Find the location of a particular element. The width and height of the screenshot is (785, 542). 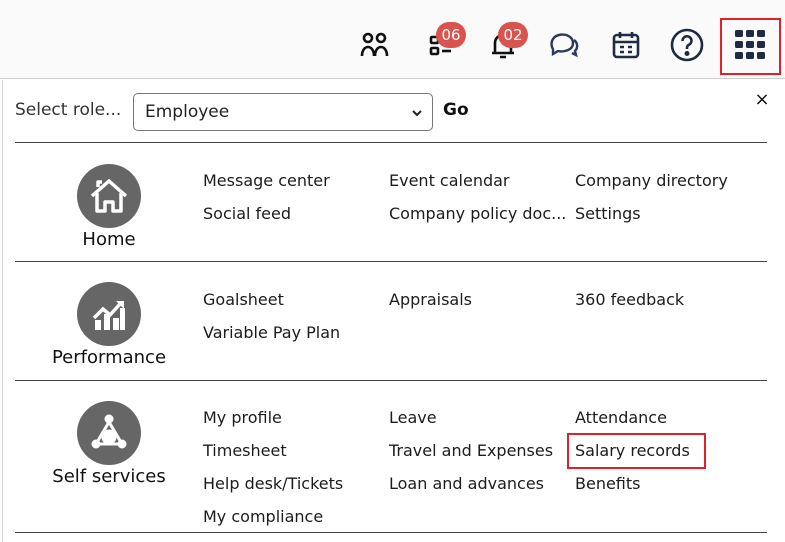

salary-records-highlight is located at coordinates (636, 451).